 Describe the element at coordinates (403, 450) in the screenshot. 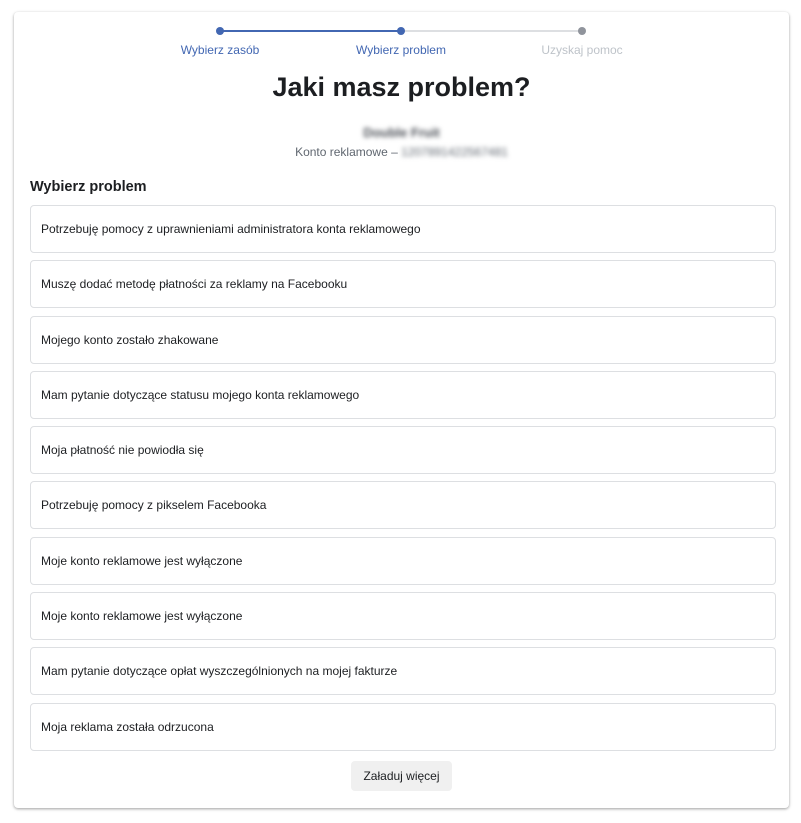

I see `problem-option: Moja płatność nie powiodła się` at that location.